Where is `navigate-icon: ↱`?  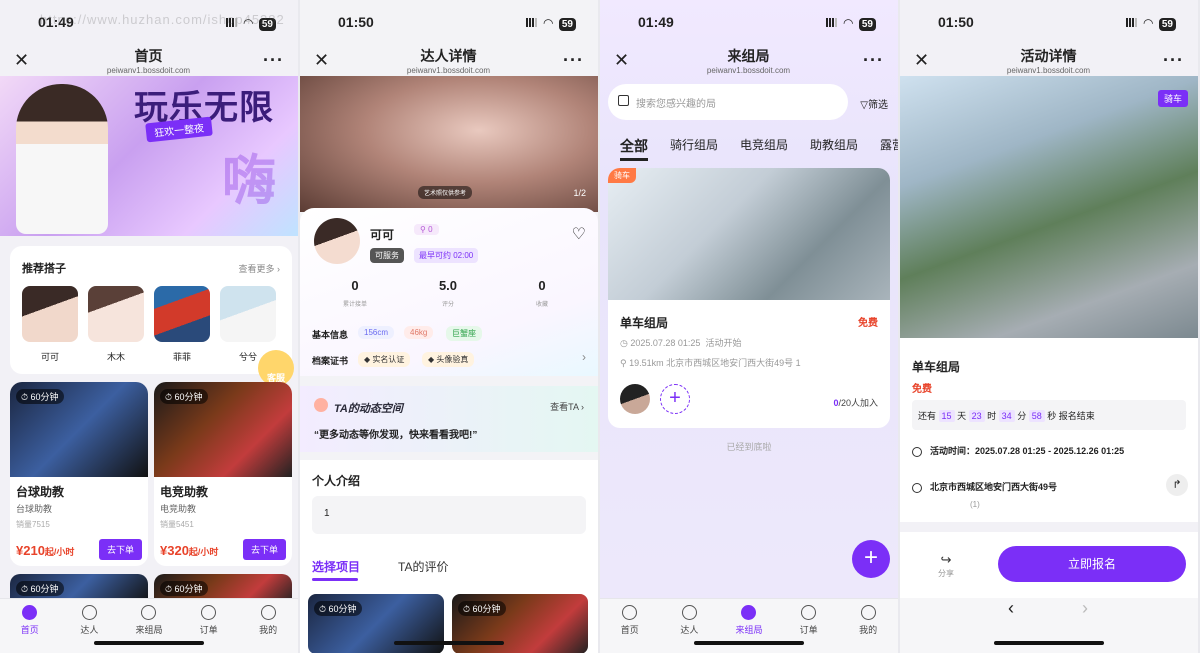
navigate-icon: ↱ is located at coordinates (1177, 485).